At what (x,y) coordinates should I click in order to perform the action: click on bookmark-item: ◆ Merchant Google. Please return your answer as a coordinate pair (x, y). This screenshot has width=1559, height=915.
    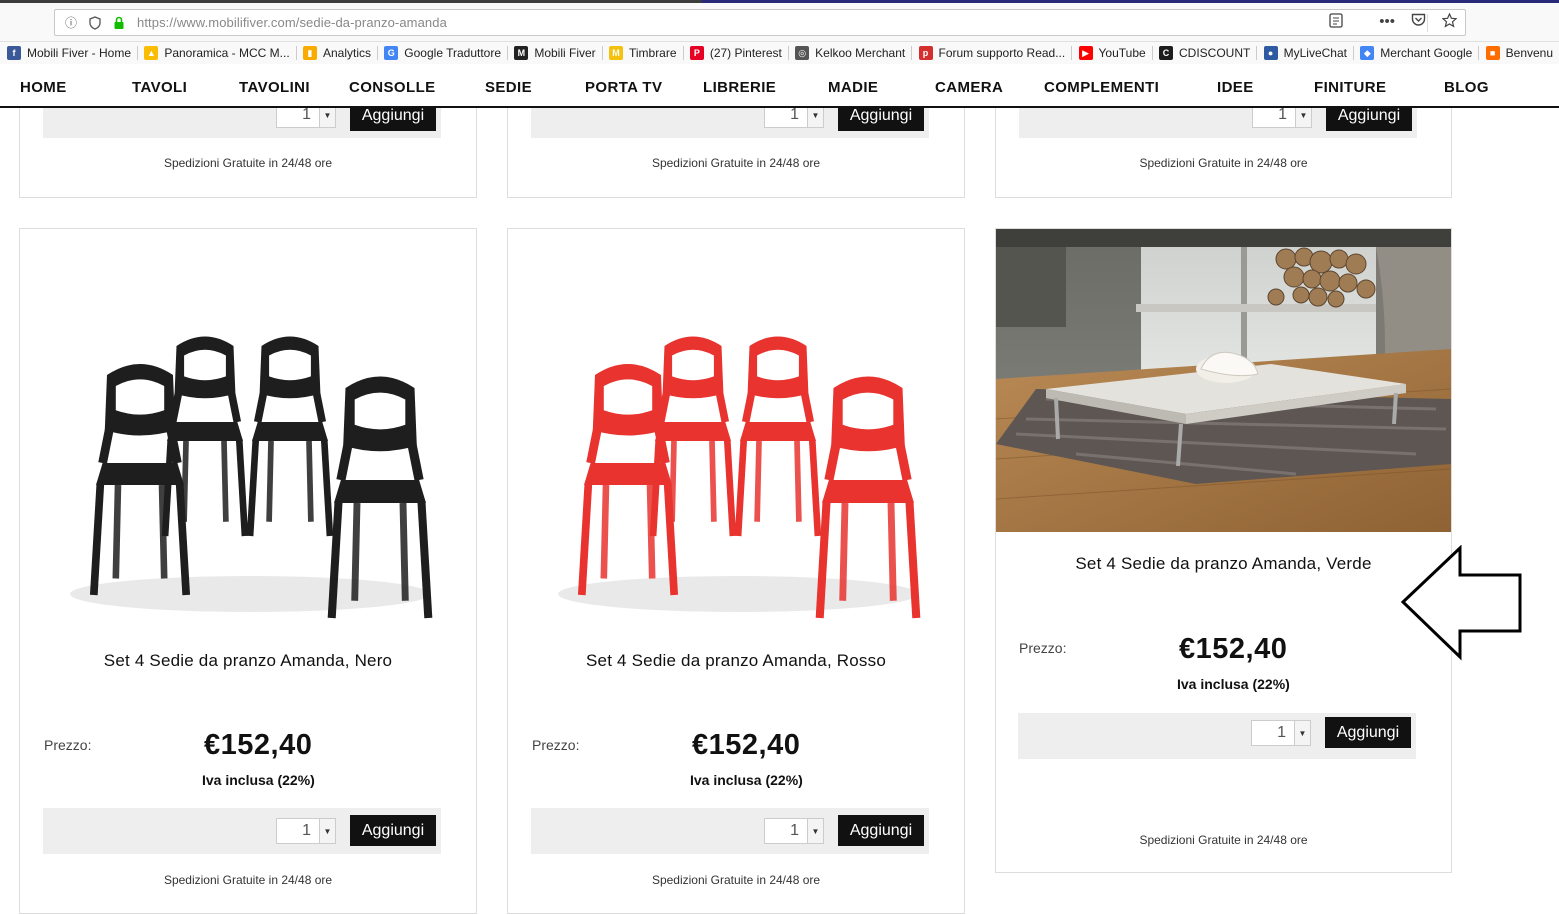
    Looking at the image, I should click on (1415, 53).